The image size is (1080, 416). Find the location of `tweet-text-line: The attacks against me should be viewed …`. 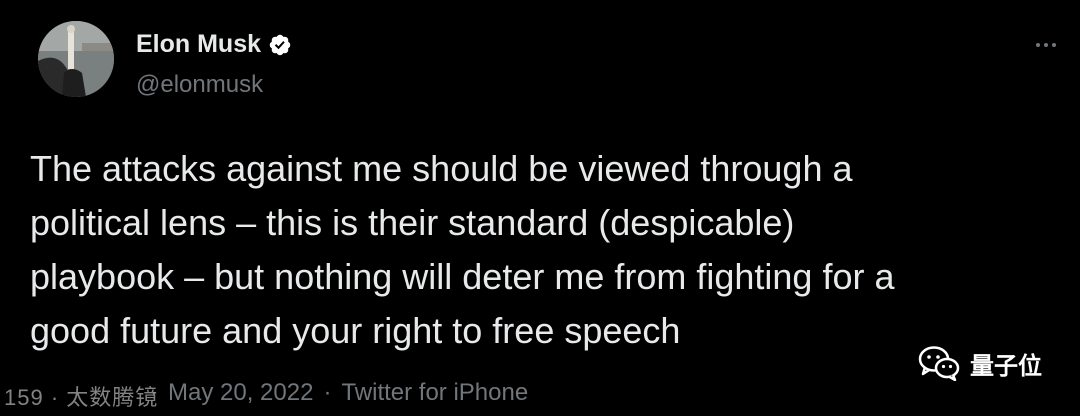

tweet-text-line: The attacks against me should be viewed … is located at coordinates (441, 168).